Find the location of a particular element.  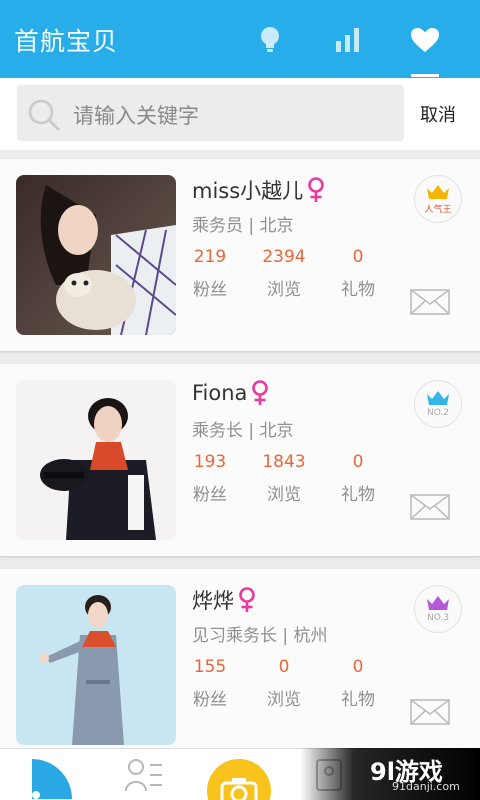

stat-fans: 155 粉丝 is located at coordinates (210, 683).